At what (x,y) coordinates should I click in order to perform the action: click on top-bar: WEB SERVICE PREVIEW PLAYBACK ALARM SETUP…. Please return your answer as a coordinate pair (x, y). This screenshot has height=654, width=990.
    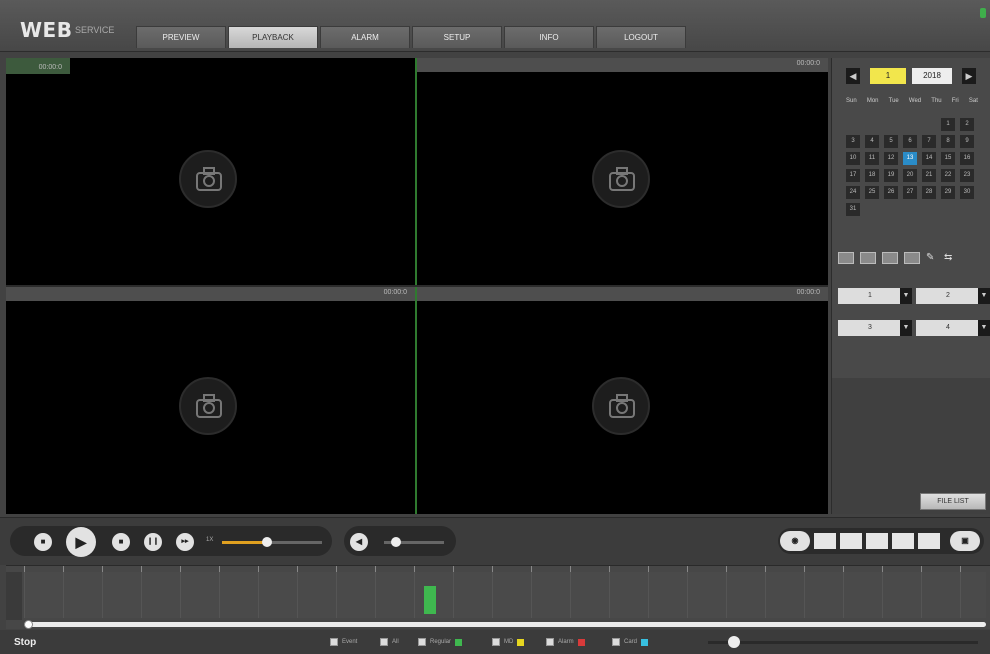
    Looking at the image, I should click on (495, 26).